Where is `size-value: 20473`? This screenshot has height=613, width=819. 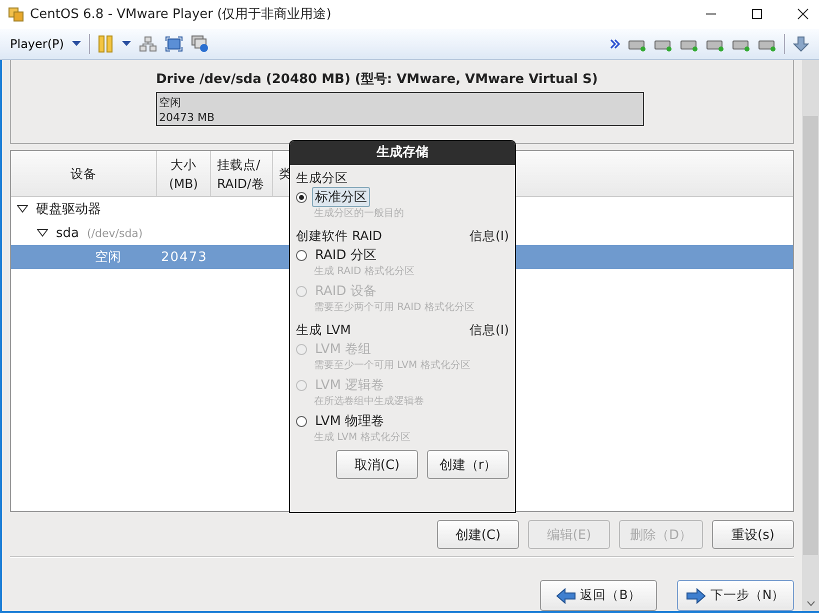
size-value: 20473 is located at coordinates (184, 257).